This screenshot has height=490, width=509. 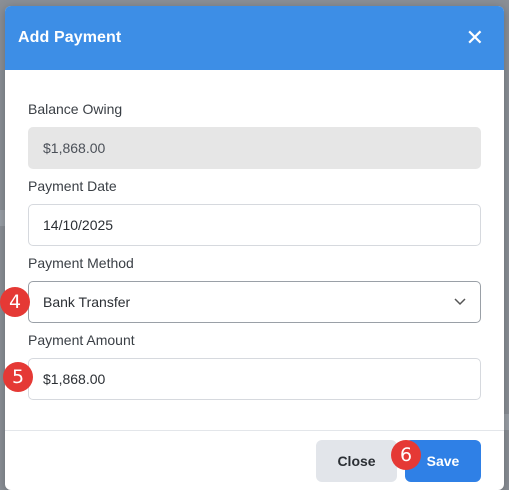 I want to click on modal-title: Add Payment, so click(x=70, y=37).